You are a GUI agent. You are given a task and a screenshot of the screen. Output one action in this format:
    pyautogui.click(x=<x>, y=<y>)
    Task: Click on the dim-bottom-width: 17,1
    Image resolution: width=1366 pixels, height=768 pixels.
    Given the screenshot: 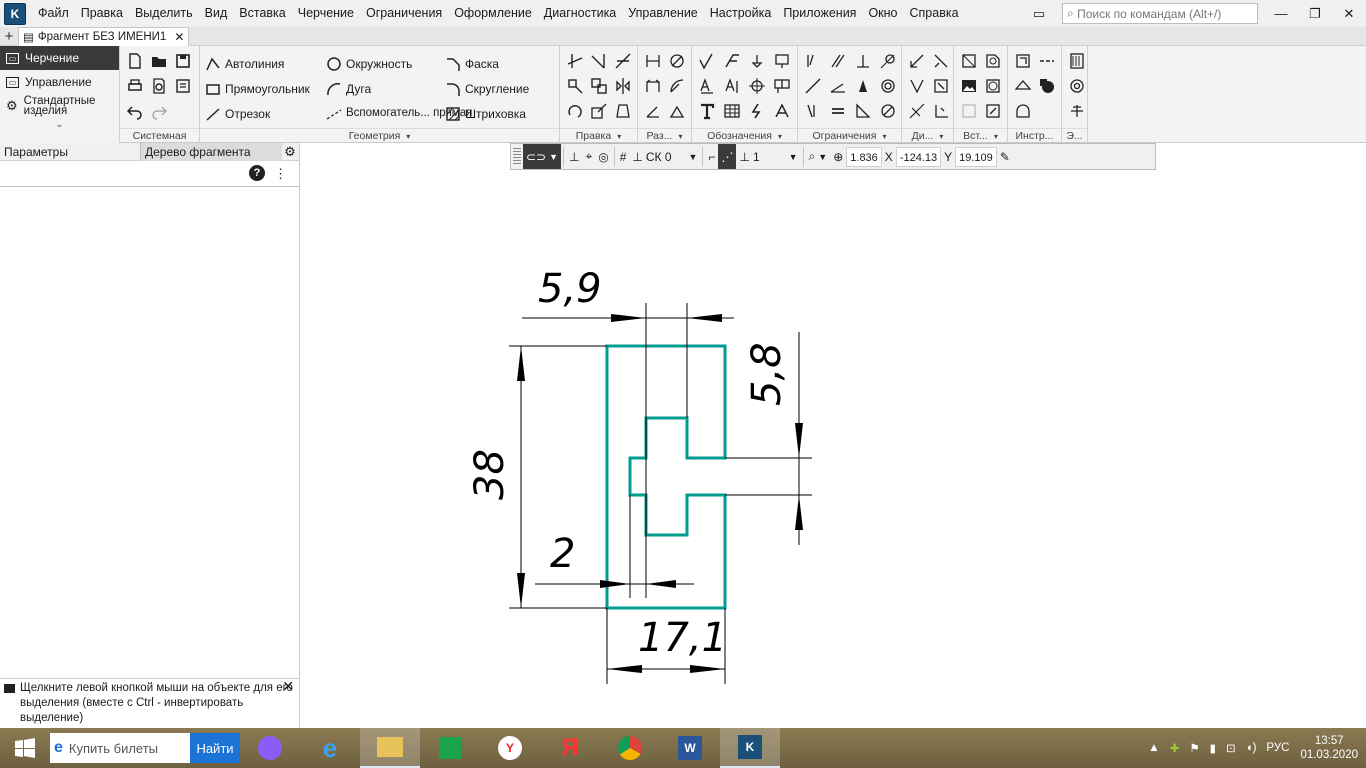 What is the action you would take?
    pyautogui.click(x=682, y=638)
    